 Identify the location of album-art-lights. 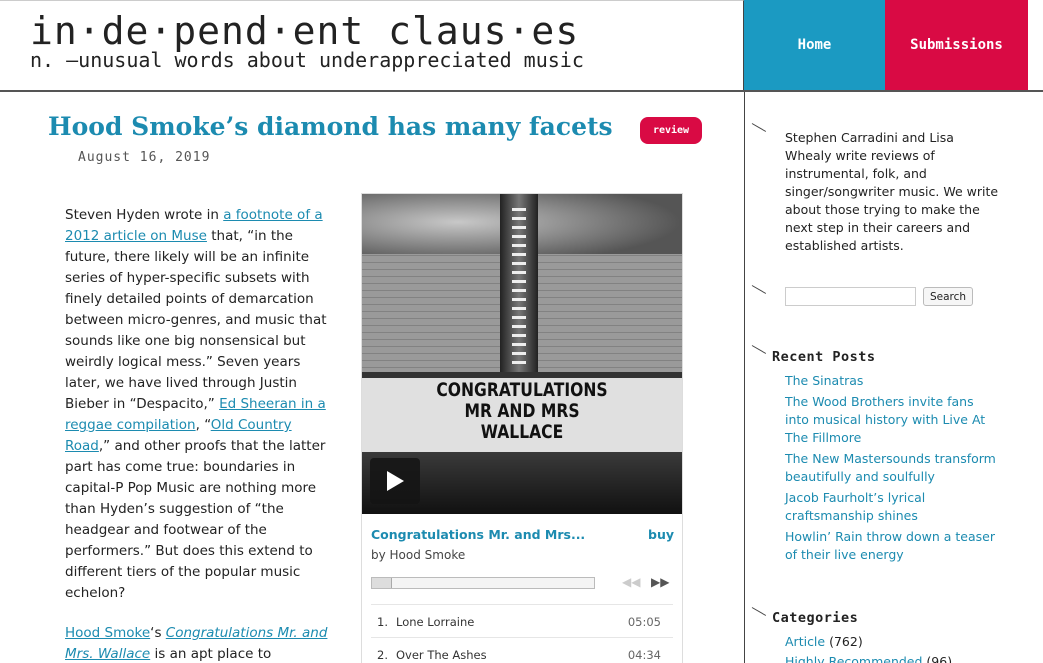
(519, 284).